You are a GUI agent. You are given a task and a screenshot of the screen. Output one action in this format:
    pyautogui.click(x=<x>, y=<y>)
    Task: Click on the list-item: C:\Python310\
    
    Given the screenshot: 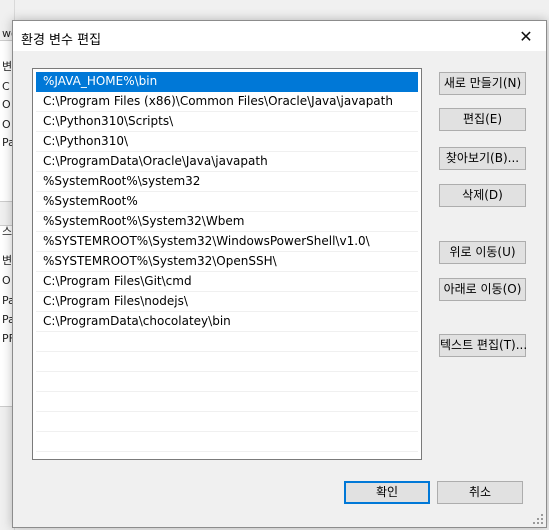 What is the action you would take?
    pyautogui.click(x=227, y=142)
    